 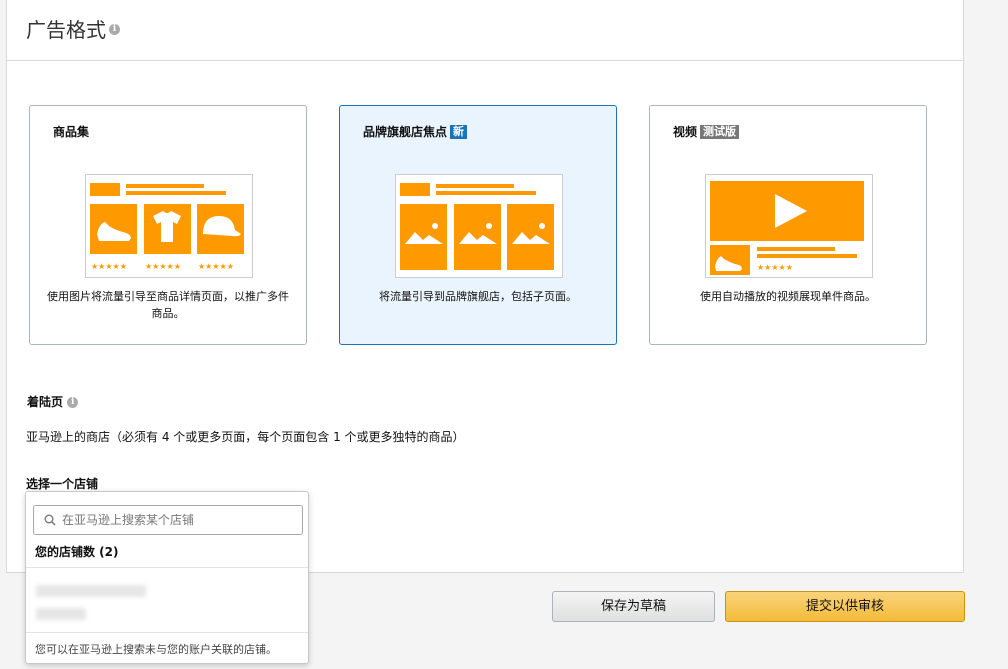 I want to click on star-icon: ★★★★★, so click(x=775, y=267).